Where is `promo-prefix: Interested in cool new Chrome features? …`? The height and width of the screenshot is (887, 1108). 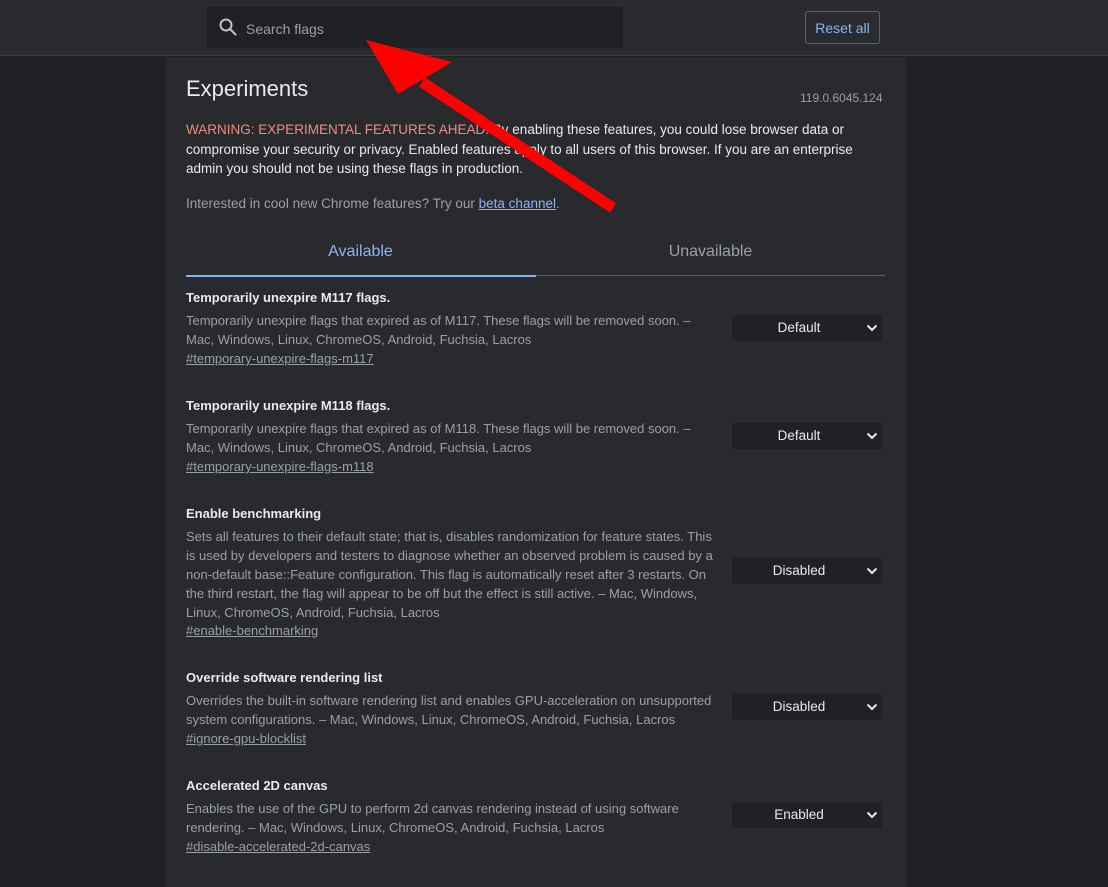 promo-prefix: Interested in cool new Chrome features? … is located at coordinates (332, 203).